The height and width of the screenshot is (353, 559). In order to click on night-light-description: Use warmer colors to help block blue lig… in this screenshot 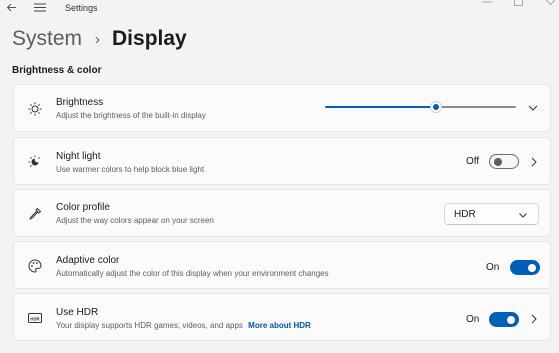, I will do `click(130, 169)`.